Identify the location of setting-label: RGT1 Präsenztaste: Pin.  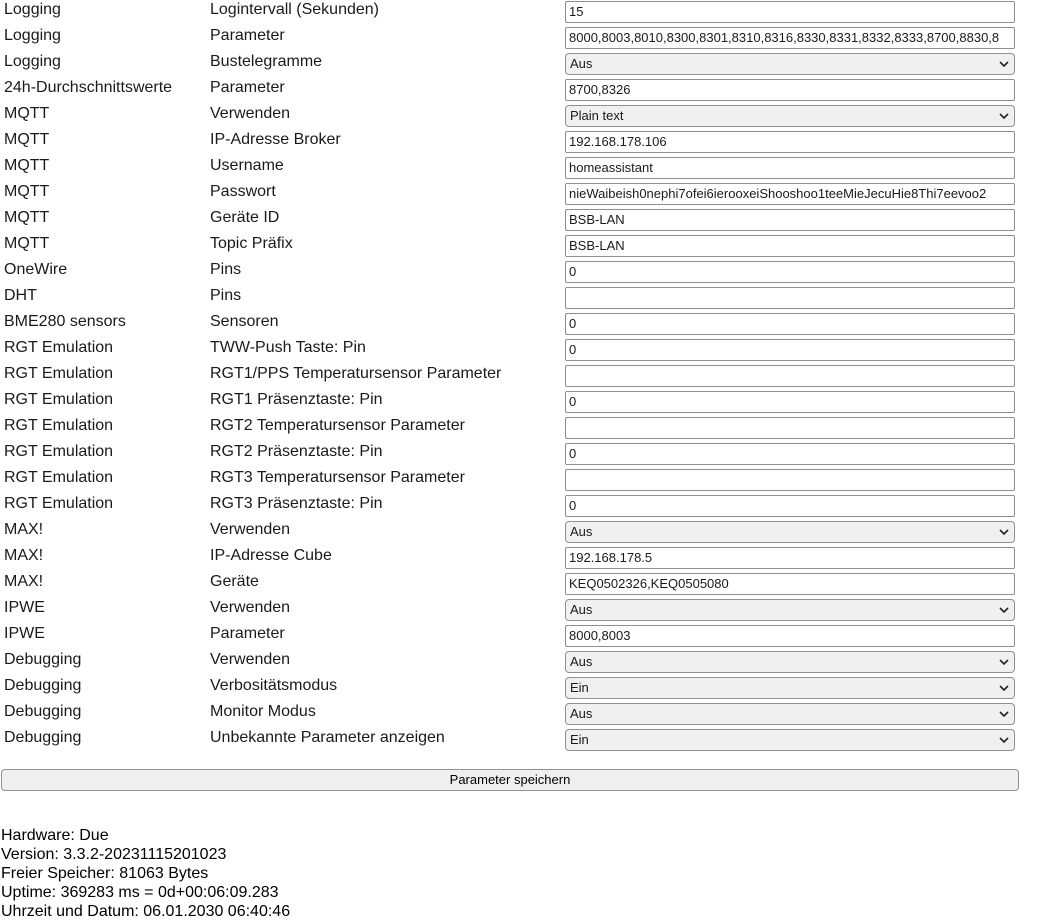
(296, 399).